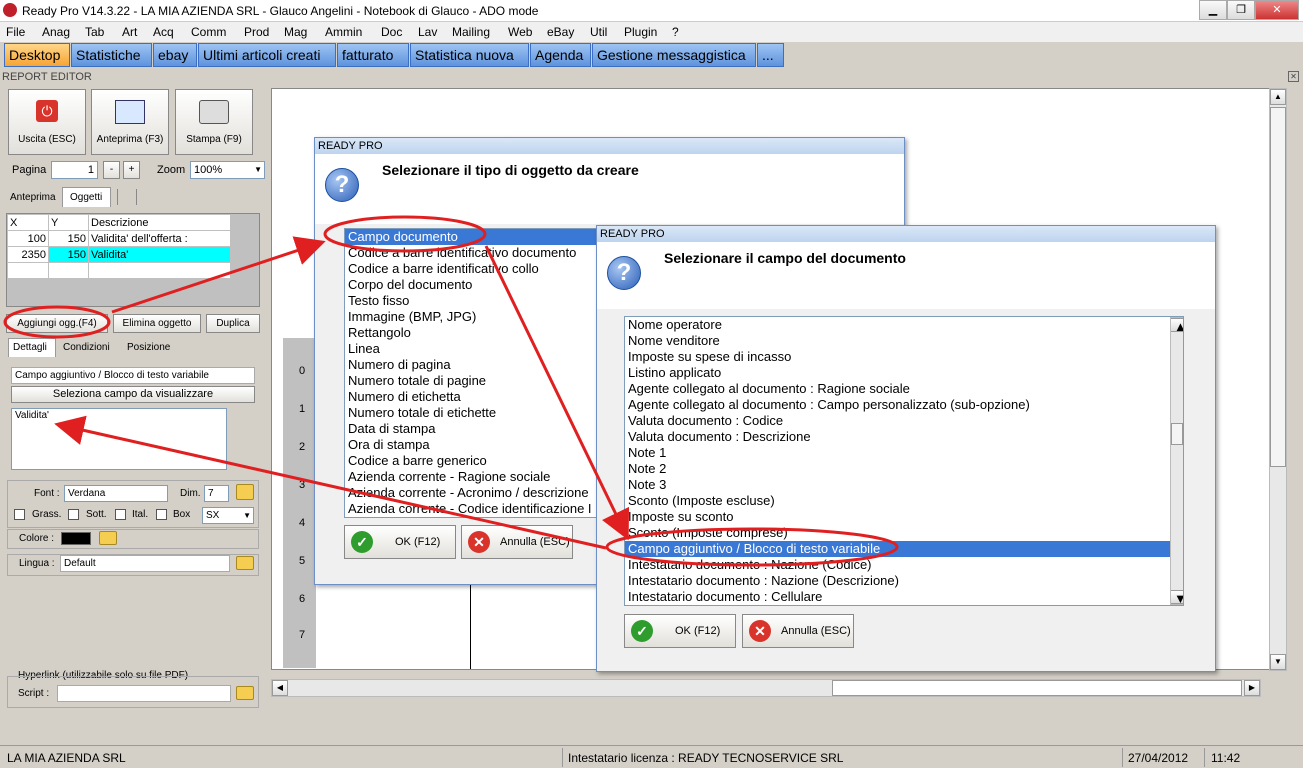  What do you see at coordinates (560, 55) in the screenshot?
I see `tab-agenda: Agenda` at bounding box center [560, 55].